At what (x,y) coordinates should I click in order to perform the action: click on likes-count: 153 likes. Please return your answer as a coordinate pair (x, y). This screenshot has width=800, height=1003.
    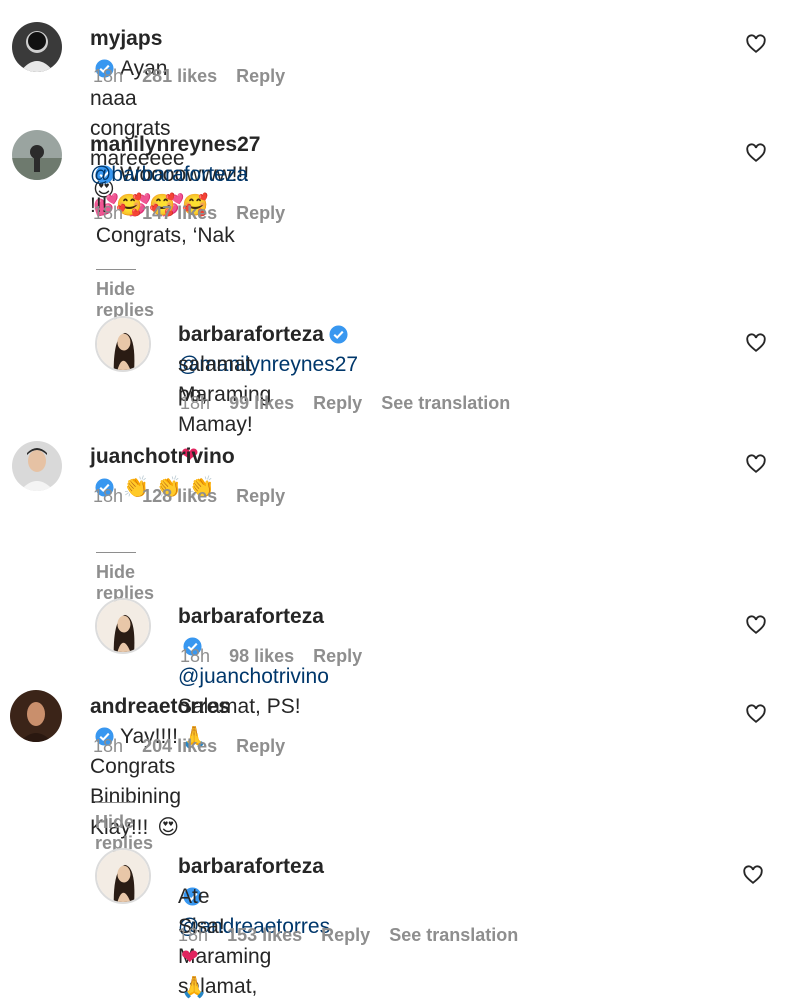
    Looking at the image, I should click on (264, 935).